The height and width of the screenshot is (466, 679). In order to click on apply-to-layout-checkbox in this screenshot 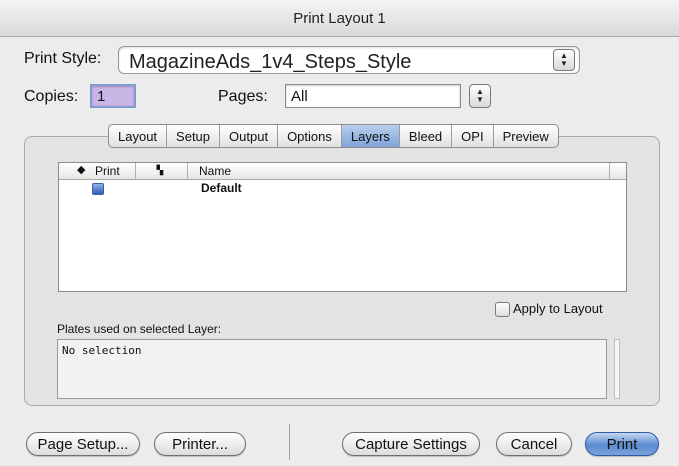, I will do `click(502, 309)`.